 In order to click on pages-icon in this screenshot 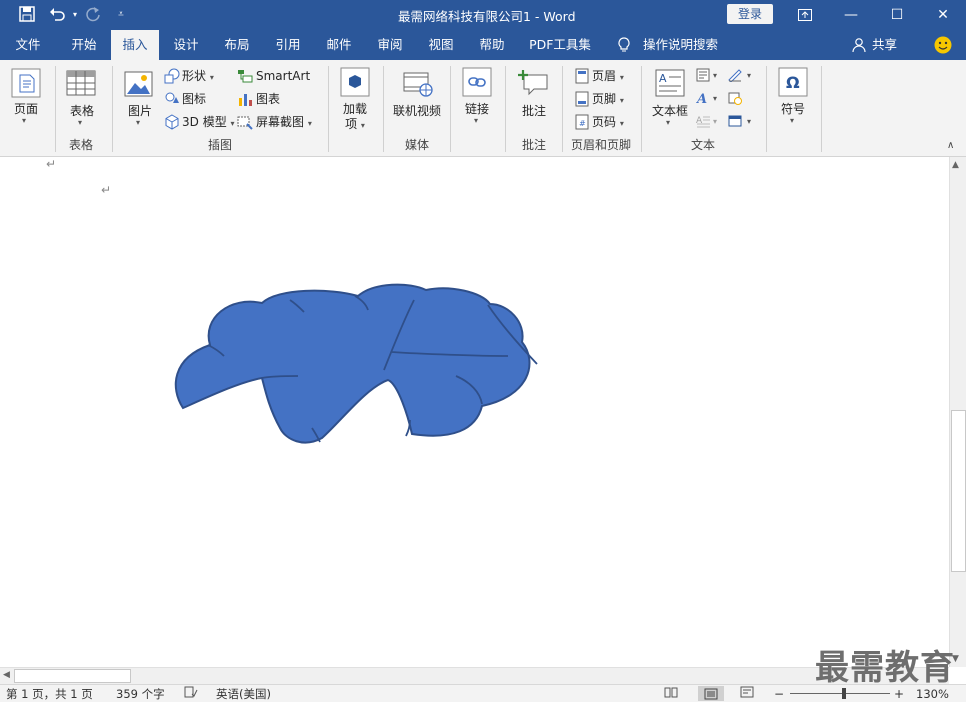, I will do `click(26, 83)`.